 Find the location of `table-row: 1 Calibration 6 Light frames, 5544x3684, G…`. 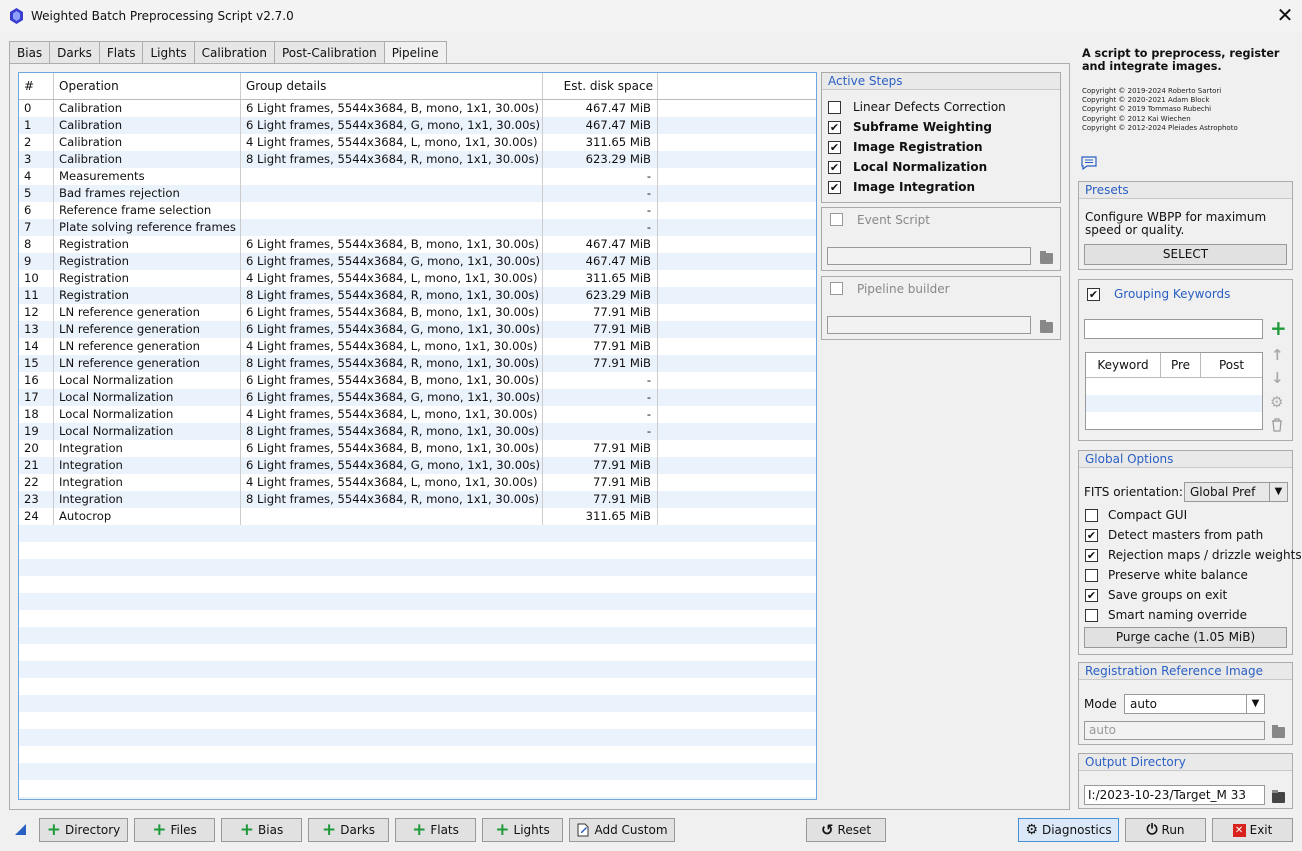

table-row: 1 Calibration 6 Light frames, 5544x3684, G… is located at coordinates (417, 125).